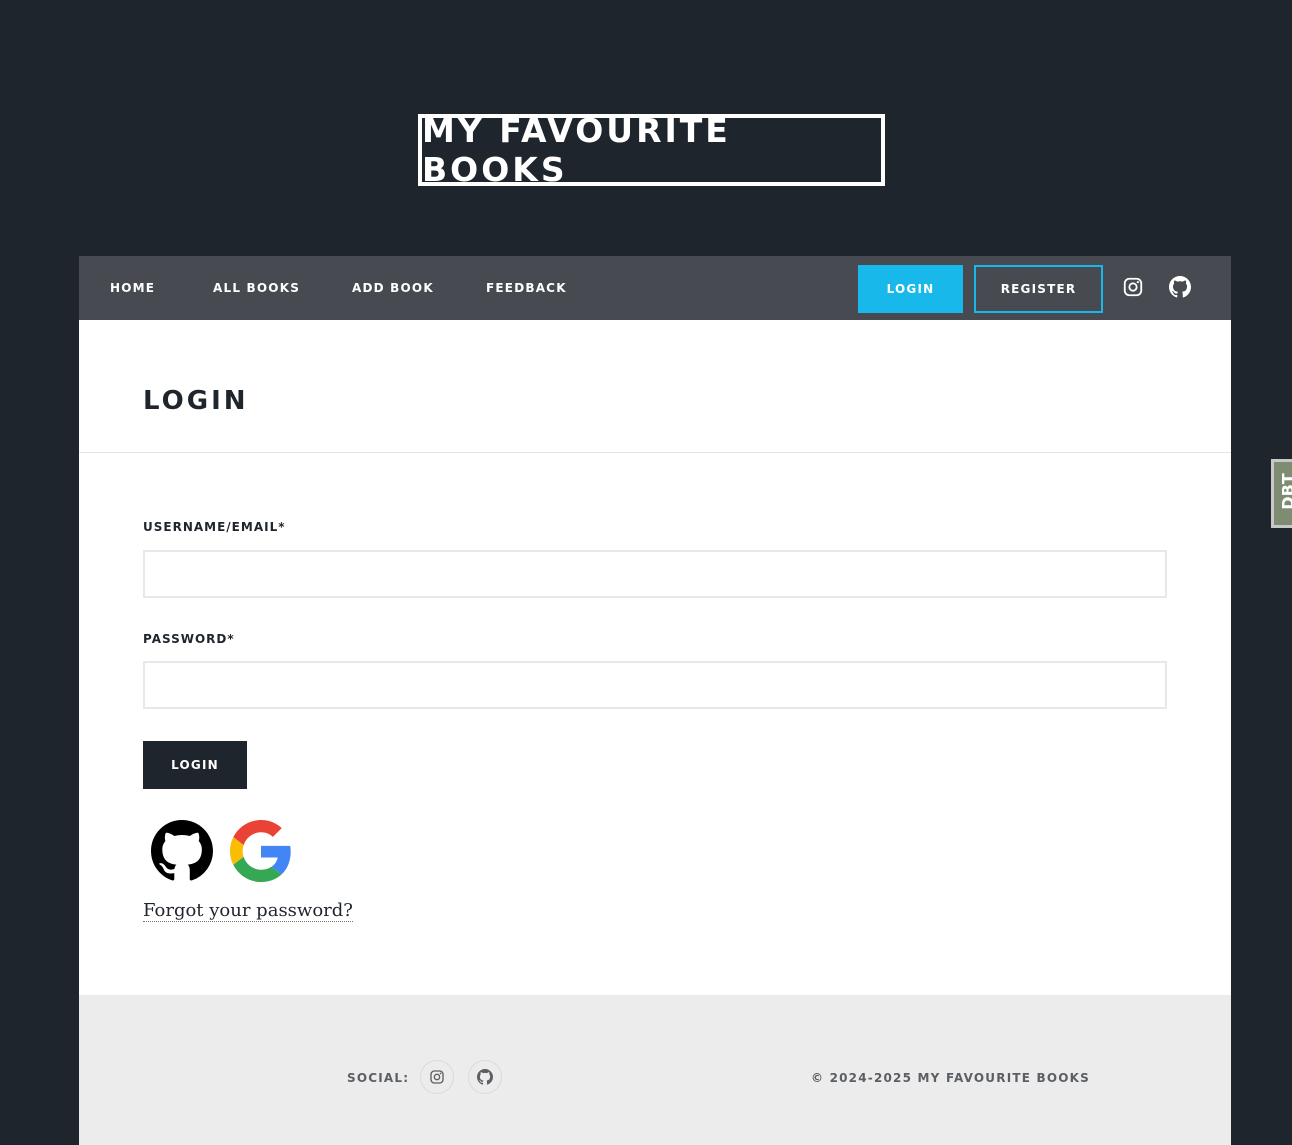 The width and height of the screenshot is (1292, 1145). What do you see at coordinates (526, 288) in the screenshot?
I see `nav-feedback: FEEDBACK` at bounding box center [526, 288].